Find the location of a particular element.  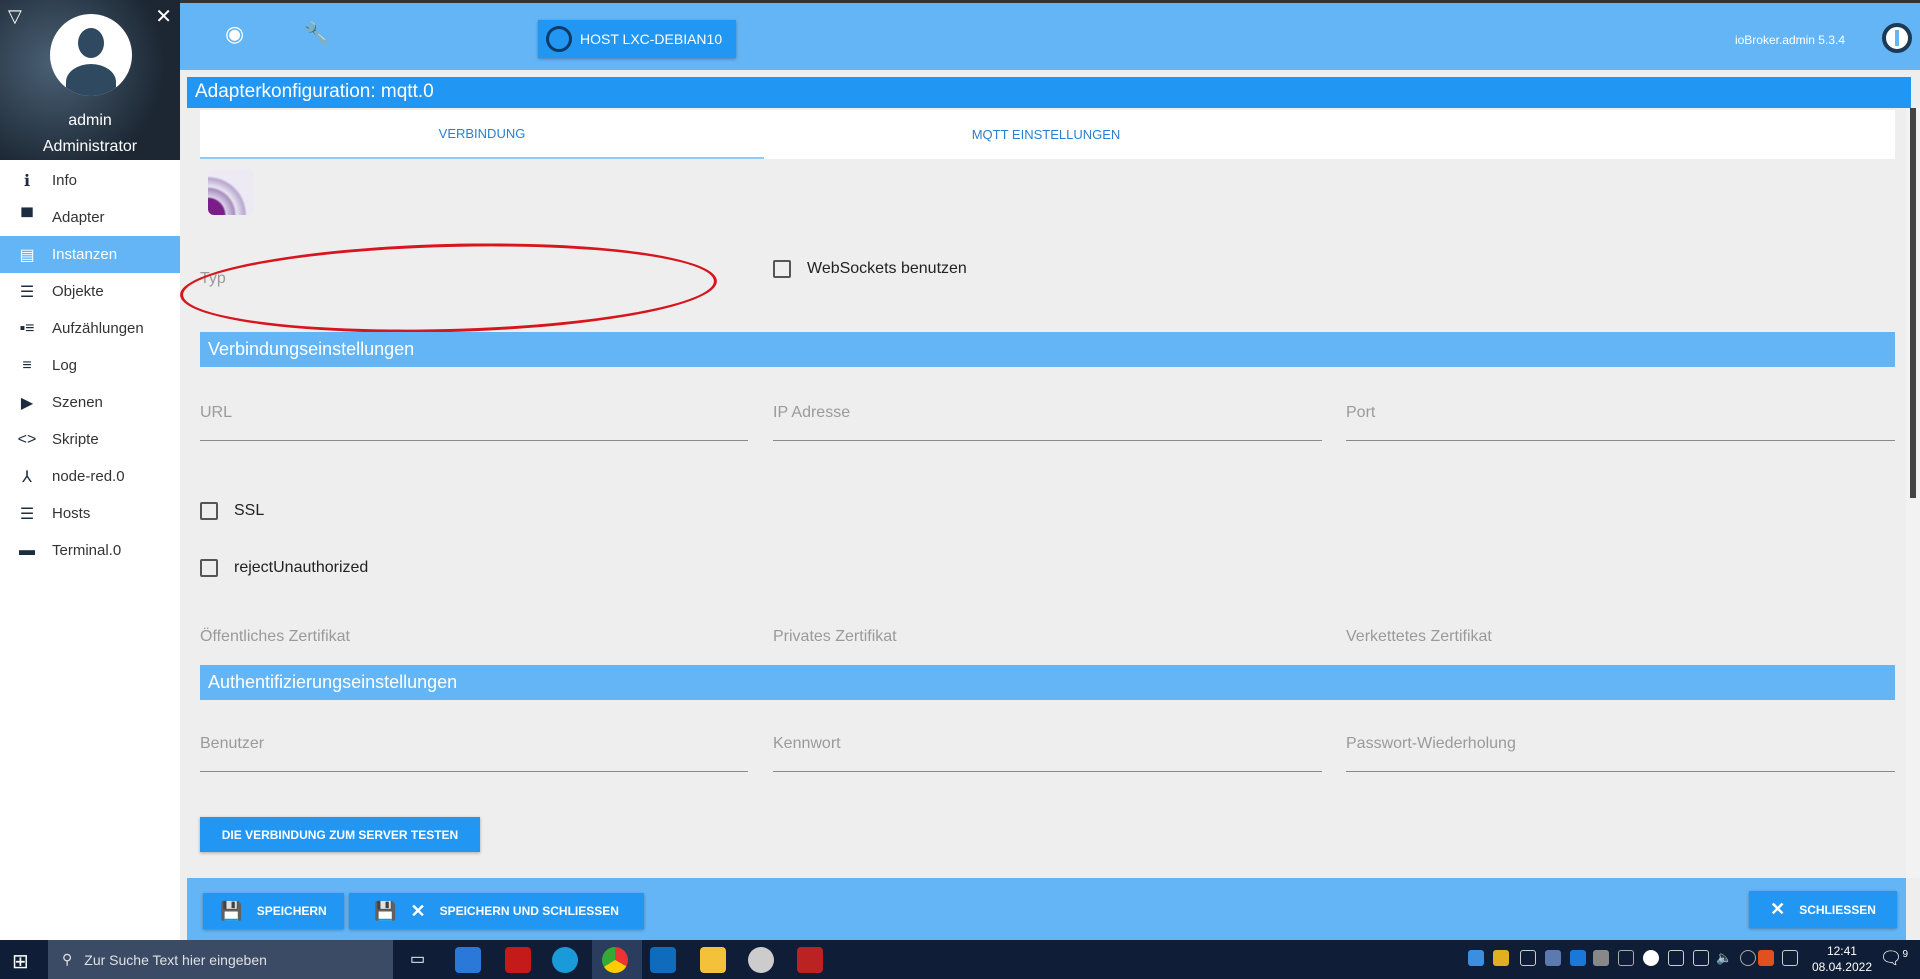

password-repeat-input is located at coordinates (1620, 771).